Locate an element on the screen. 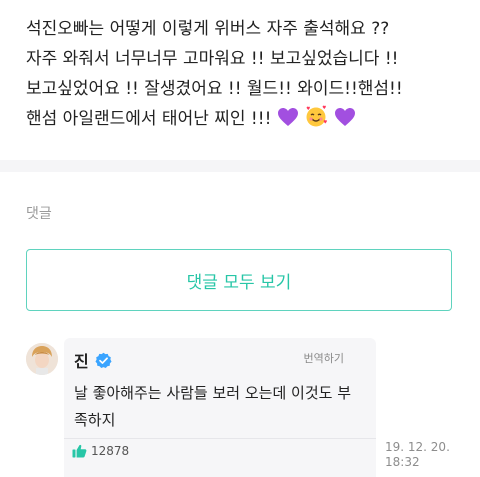 Image resolution: width=480 pixels, height=477 pixels. translate-button: 번역하기 is located at coordinates (324, 358).